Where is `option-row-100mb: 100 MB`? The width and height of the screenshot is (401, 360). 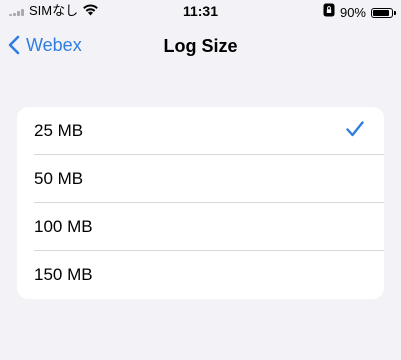
option-row-100mb: 100 MB is located at coordinates (200, 227).